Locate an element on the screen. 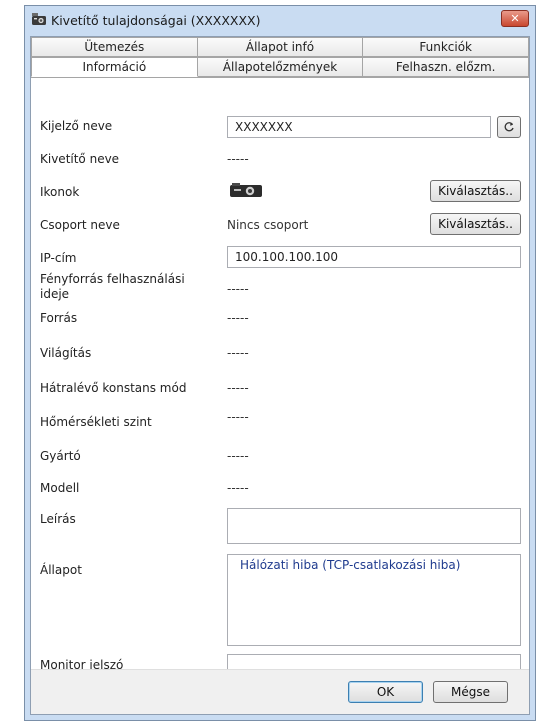  display-name-input: XXXXXXX is located at coordinates (359, 127).